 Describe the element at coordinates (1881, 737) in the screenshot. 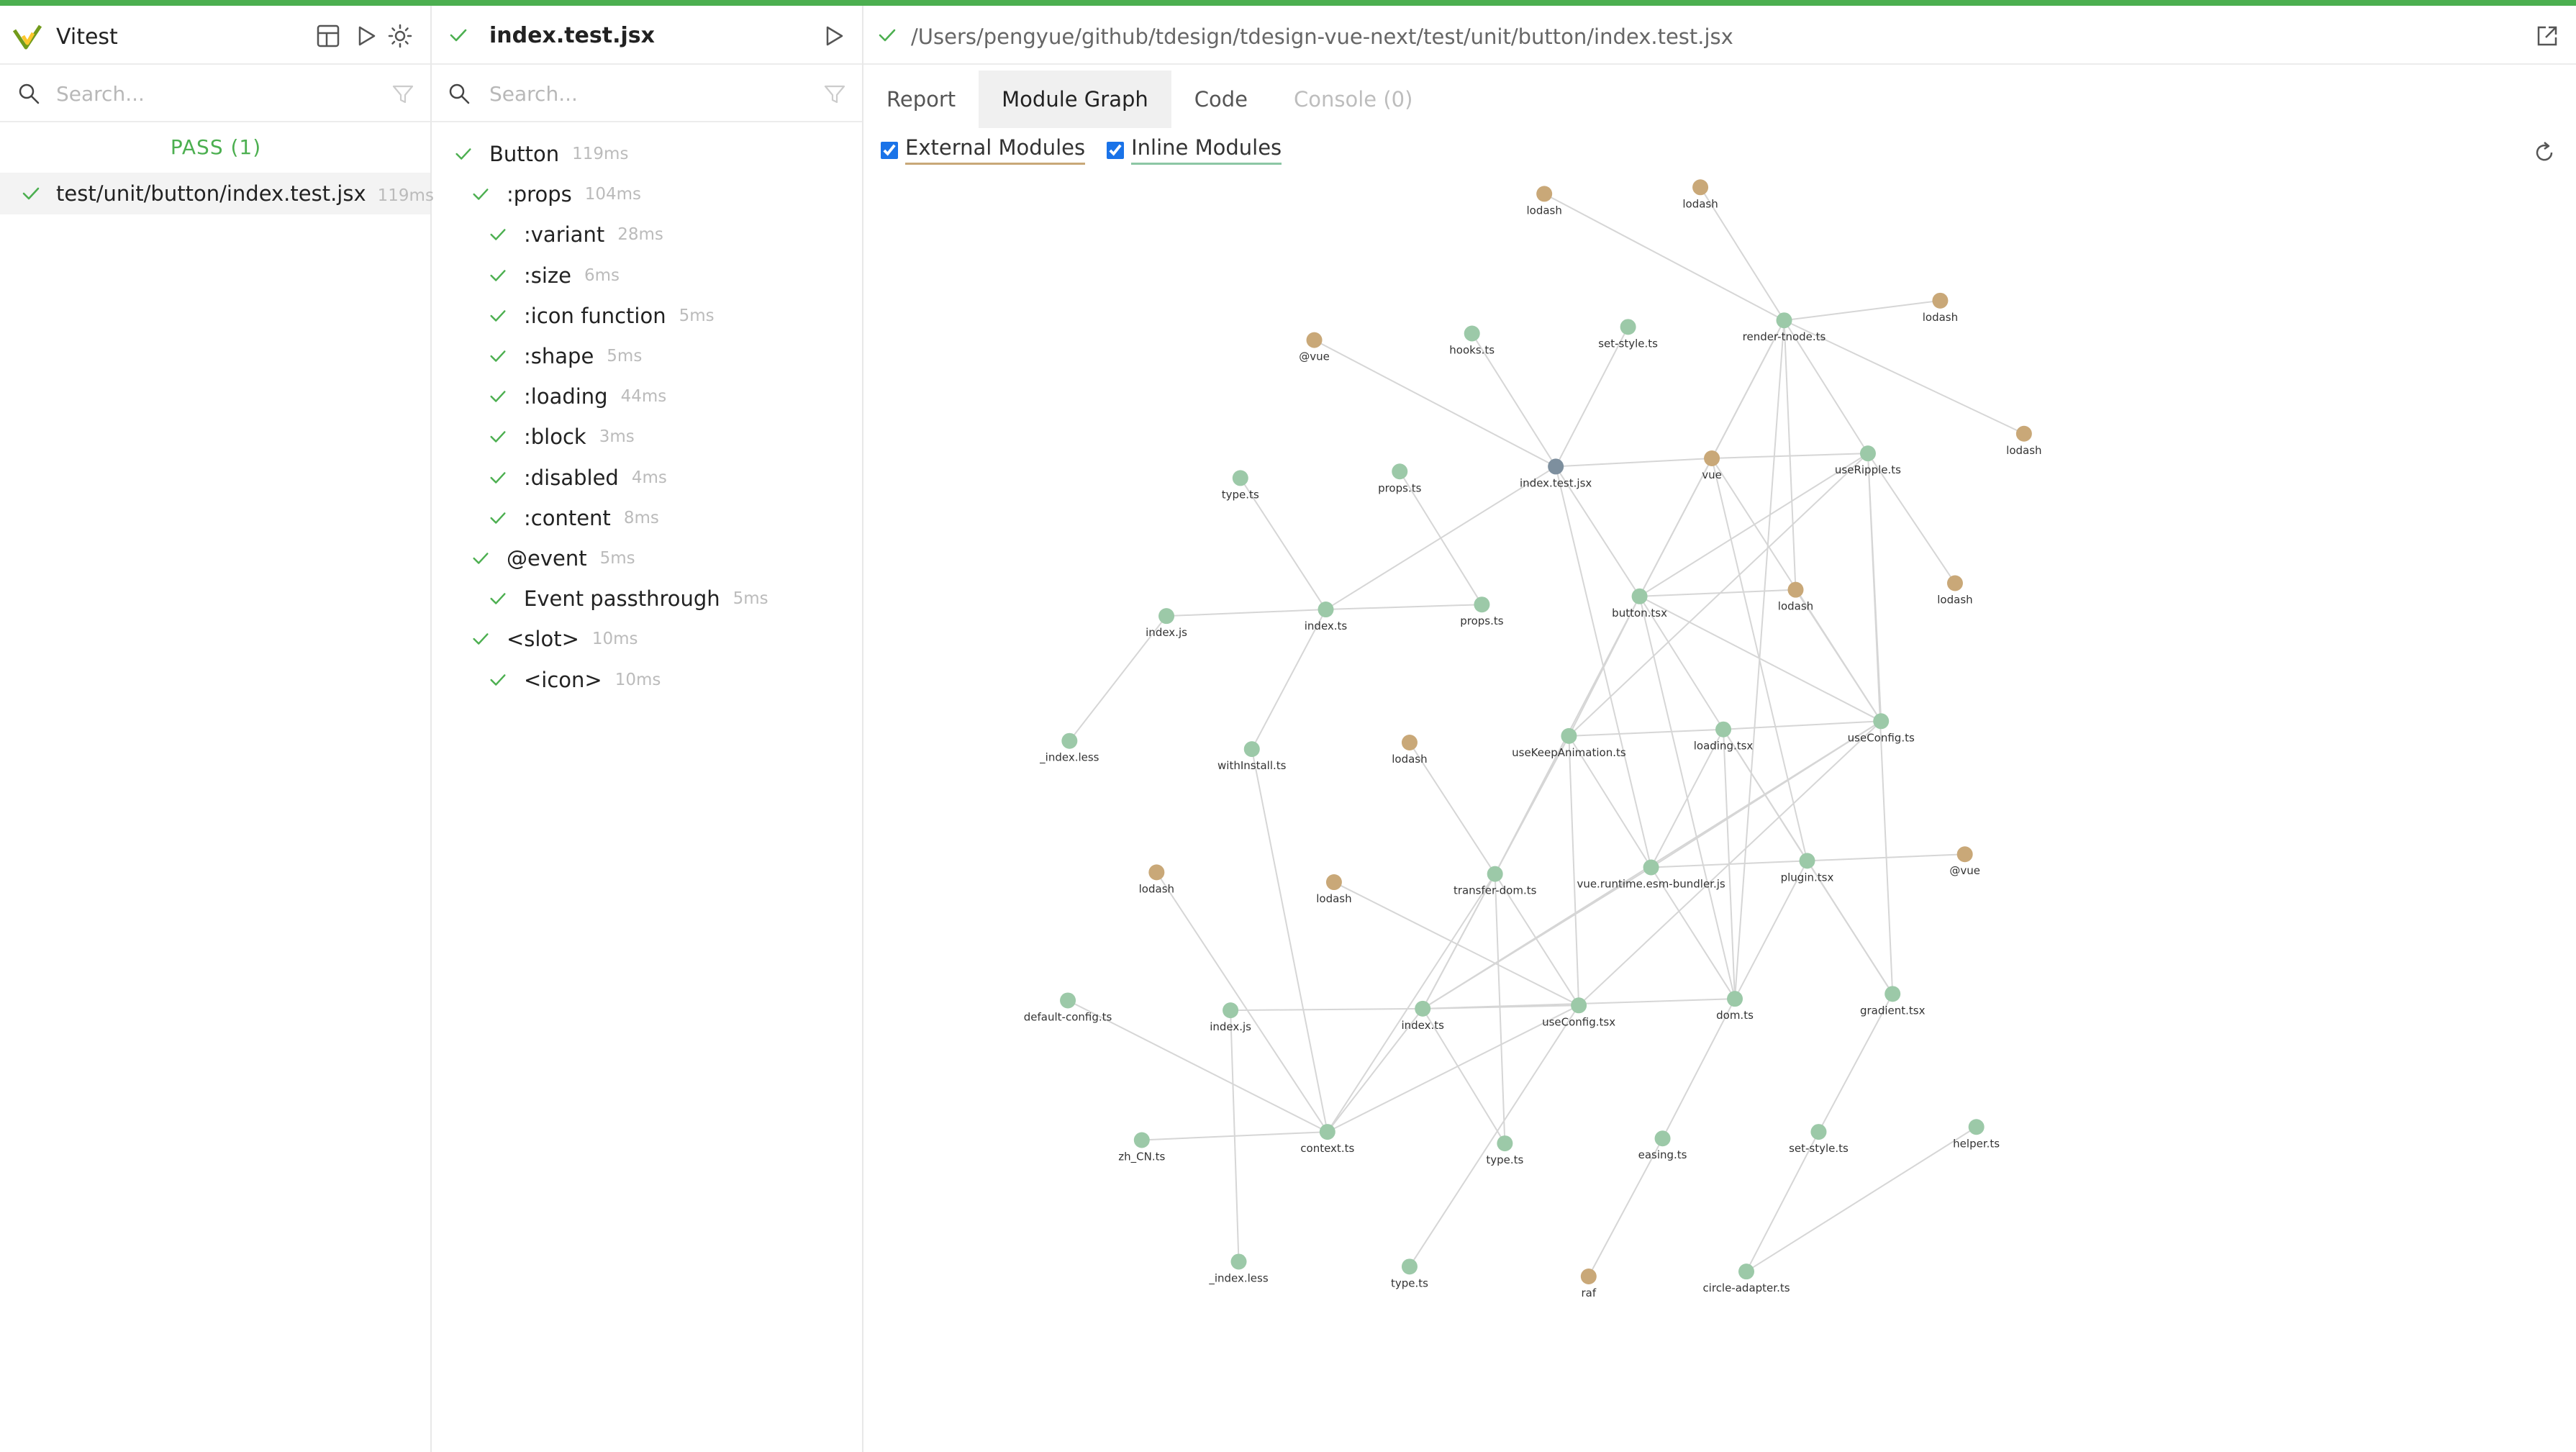

I see `graph-node-label: useConfig.ts` at that location.